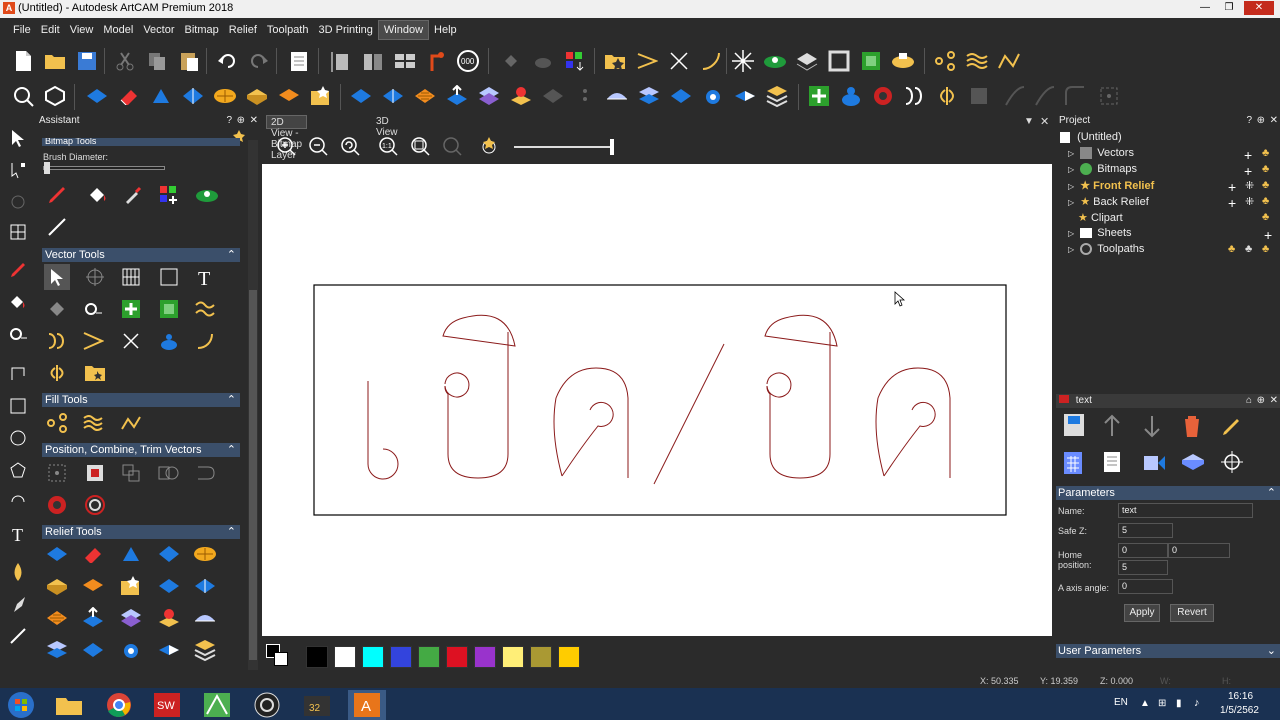 This screenshot has height=720, width=1280. What do you see at coordinates (420, 147) in the screenshot?
I see `zoom-fit-icon` at bounding box center [420, 147].